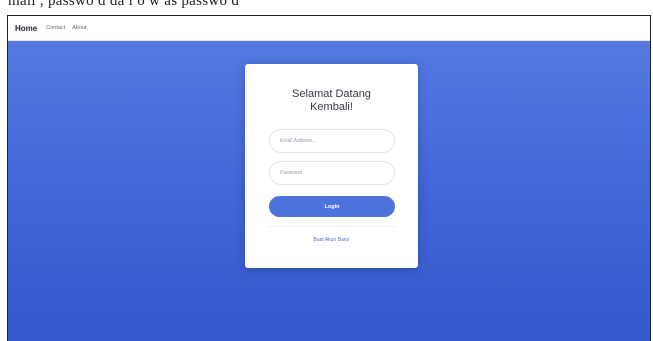 This screenshot has width=653, height=341. Describe the element at coordinates (331, 240) in the screenshot. I see `create-account-link: Buat Akun Baru!` at that location.